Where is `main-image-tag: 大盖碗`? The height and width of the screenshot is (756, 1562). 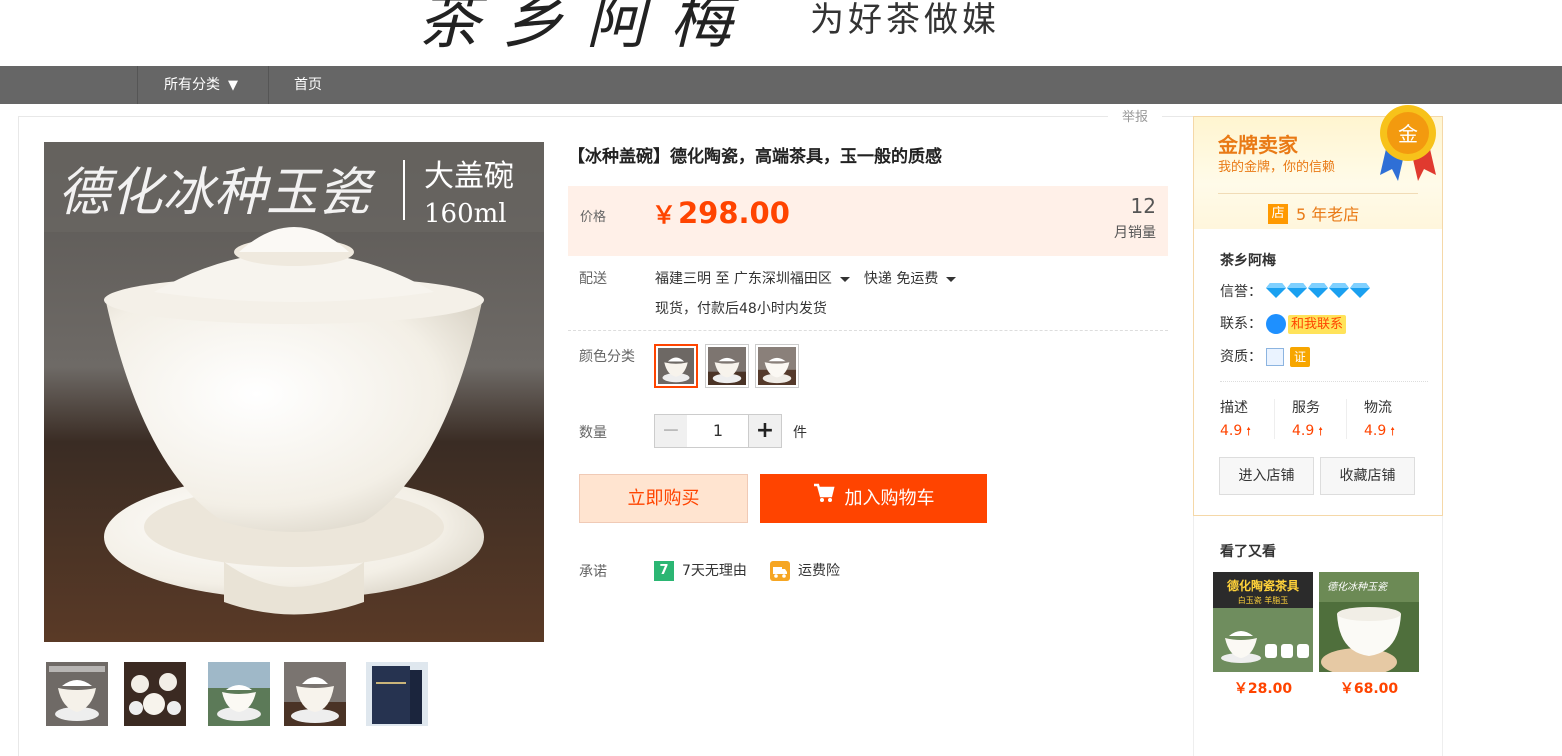
main-image-tag: 大盖碗 is located at coordinates (469, 176).